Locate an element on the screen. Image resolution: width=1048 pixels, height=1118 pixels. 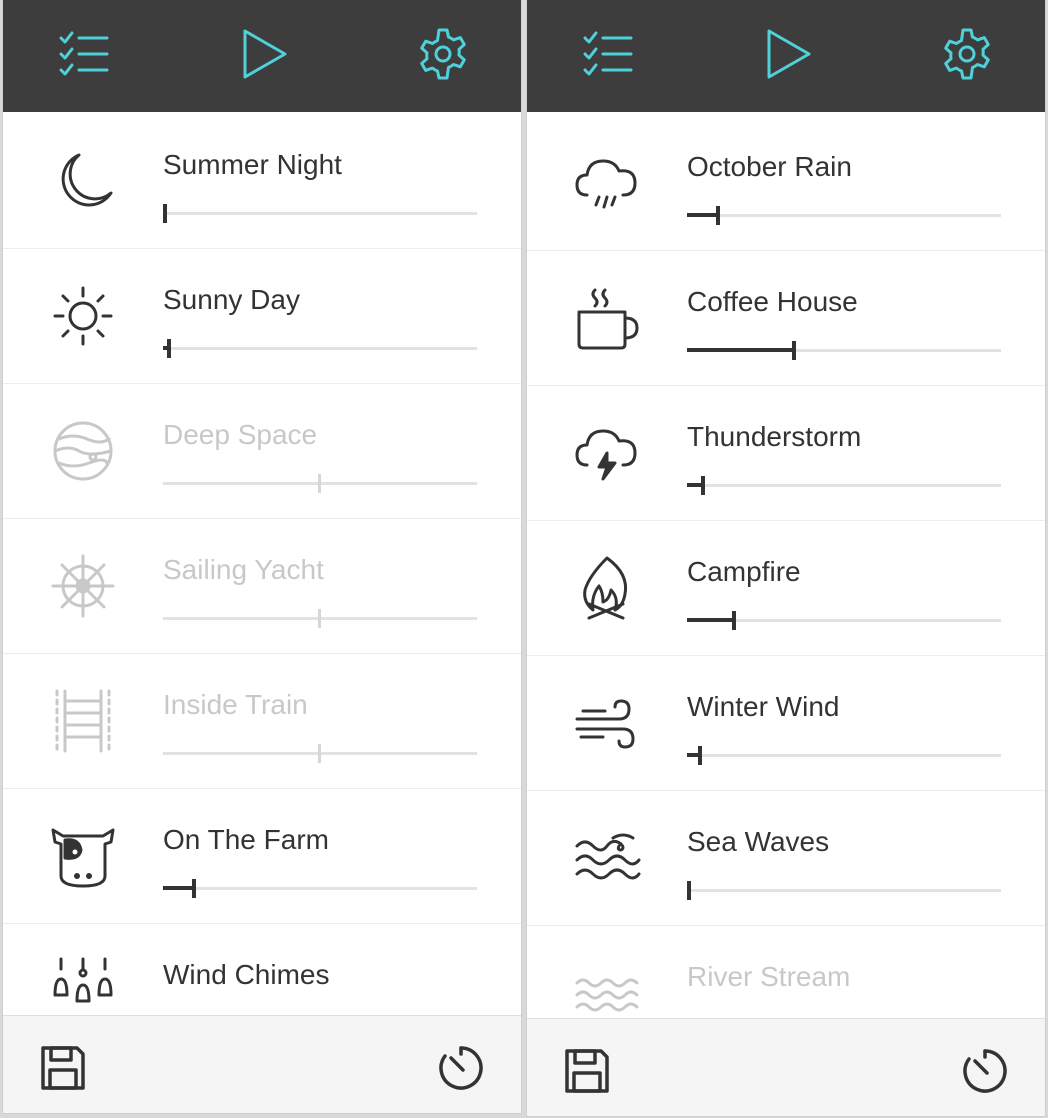
sound-label: Sea Waves is located at coordinates (758, 841).